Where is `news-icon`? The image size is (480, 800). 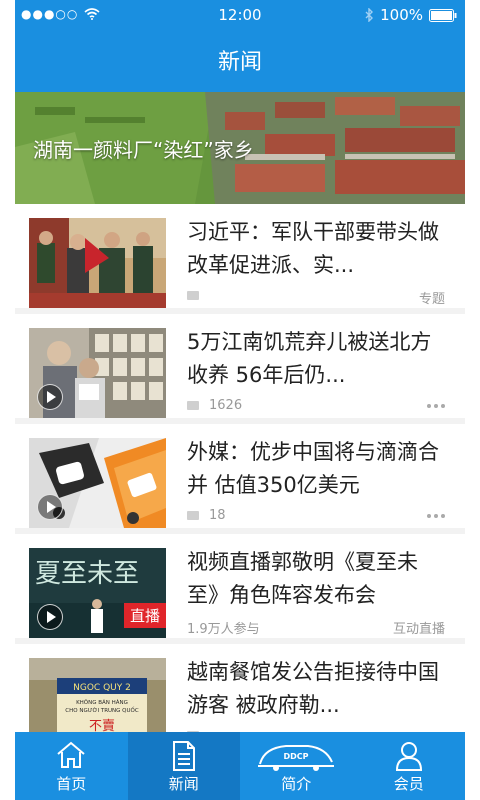 news-icon is located at coordinates (183, 756).